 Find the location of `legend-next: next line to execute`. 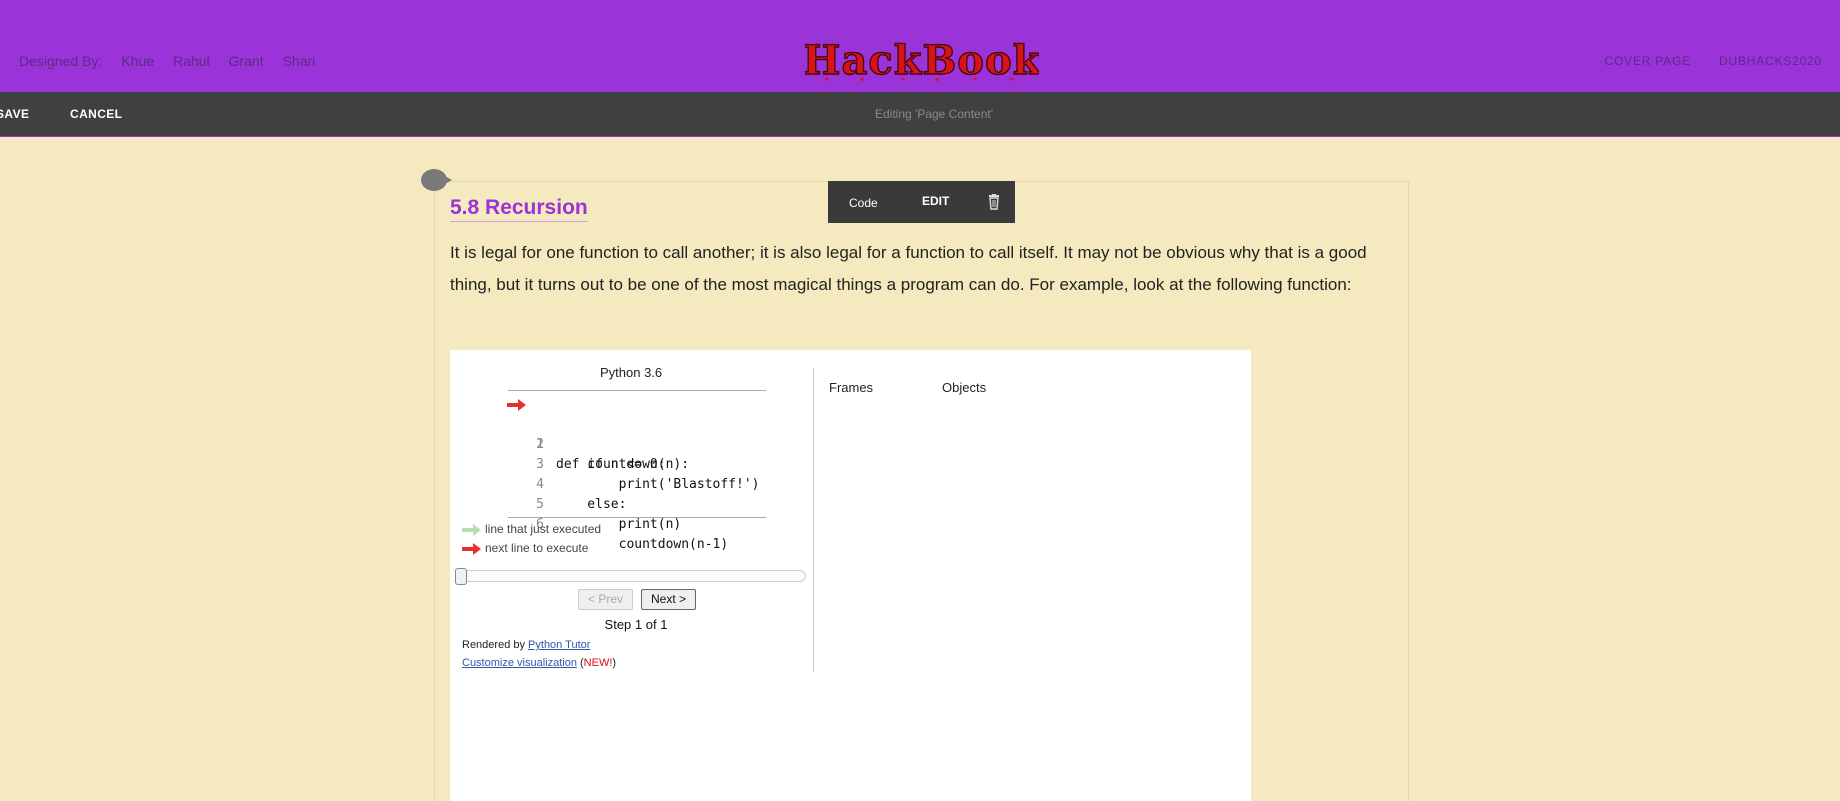

legend-next: next line to execute is located at coordinates (531, 548).